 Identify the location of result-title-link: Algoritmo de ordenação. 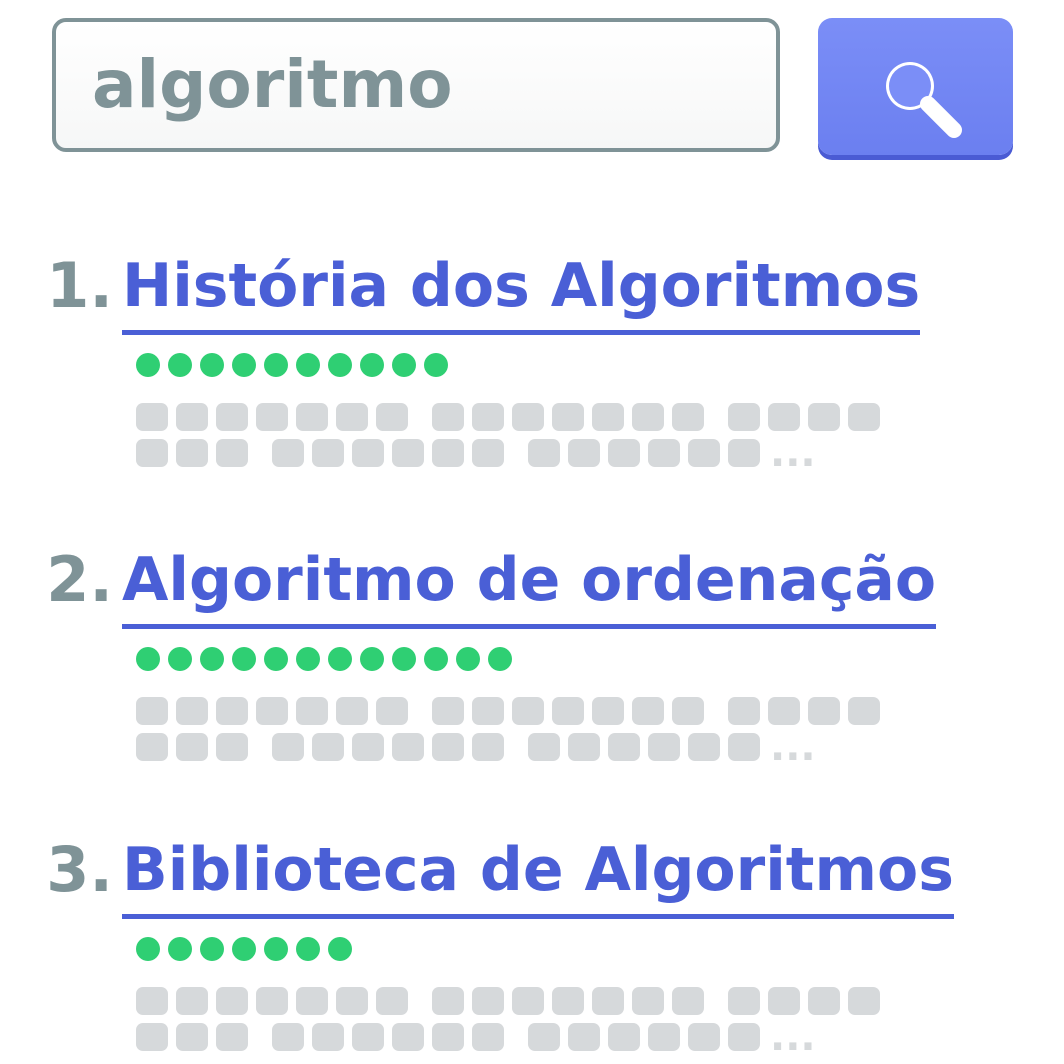
(529, 584).